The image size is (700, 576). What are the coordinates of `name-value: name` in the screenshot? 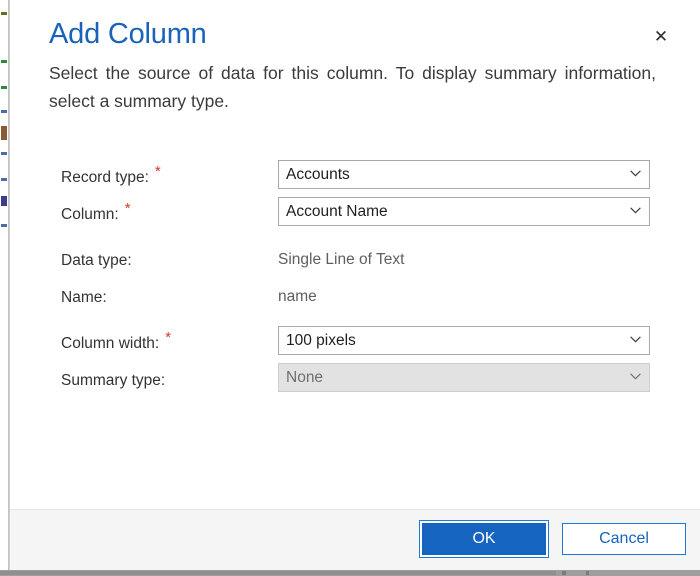 It's located at (297, 296).